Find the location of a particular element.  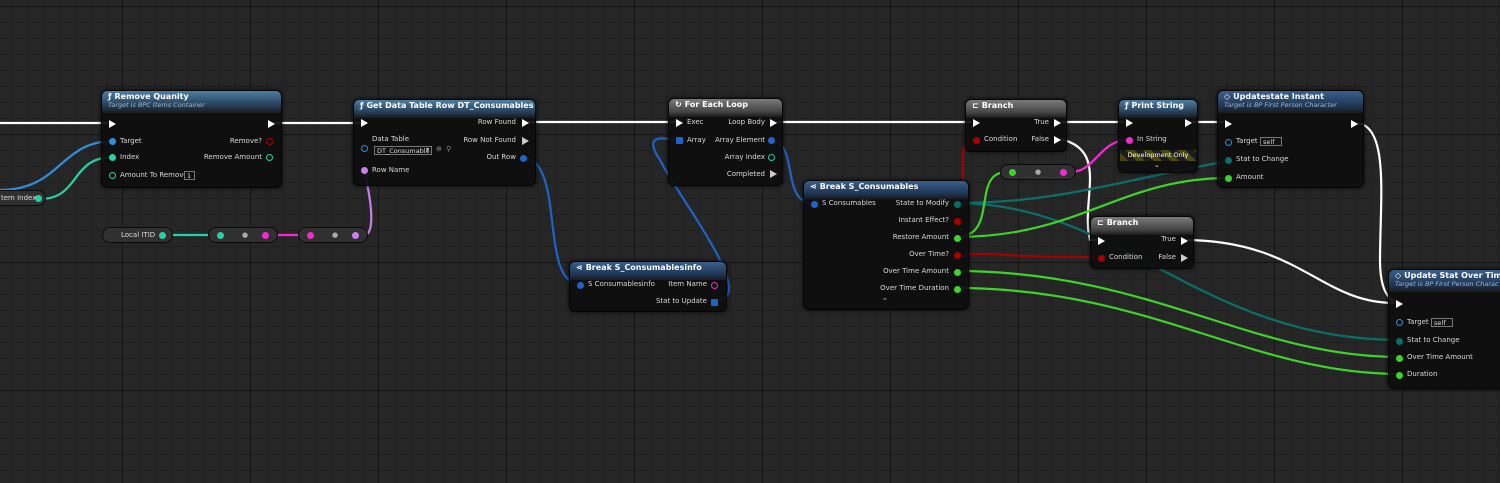

data-table-dropdown: DT_Consumable is located at coordinates (403, 150).